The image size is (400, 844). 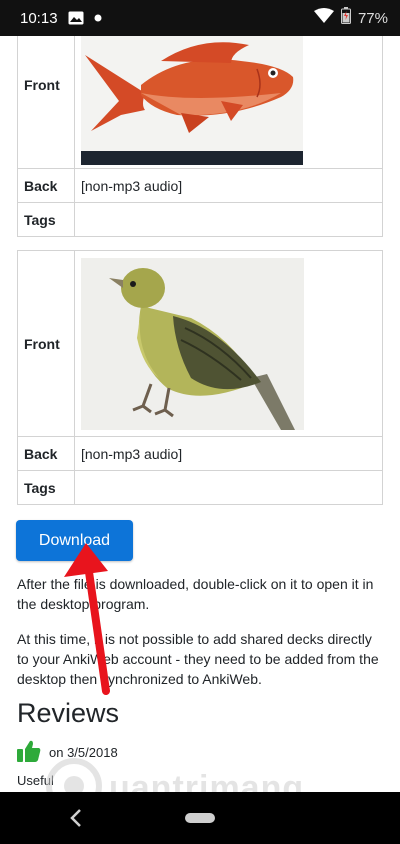 What do you see at coordinates (83, 752) in the screenshot?
I see `review-date: on 3/5/2018` at bounding box center [83, 752].